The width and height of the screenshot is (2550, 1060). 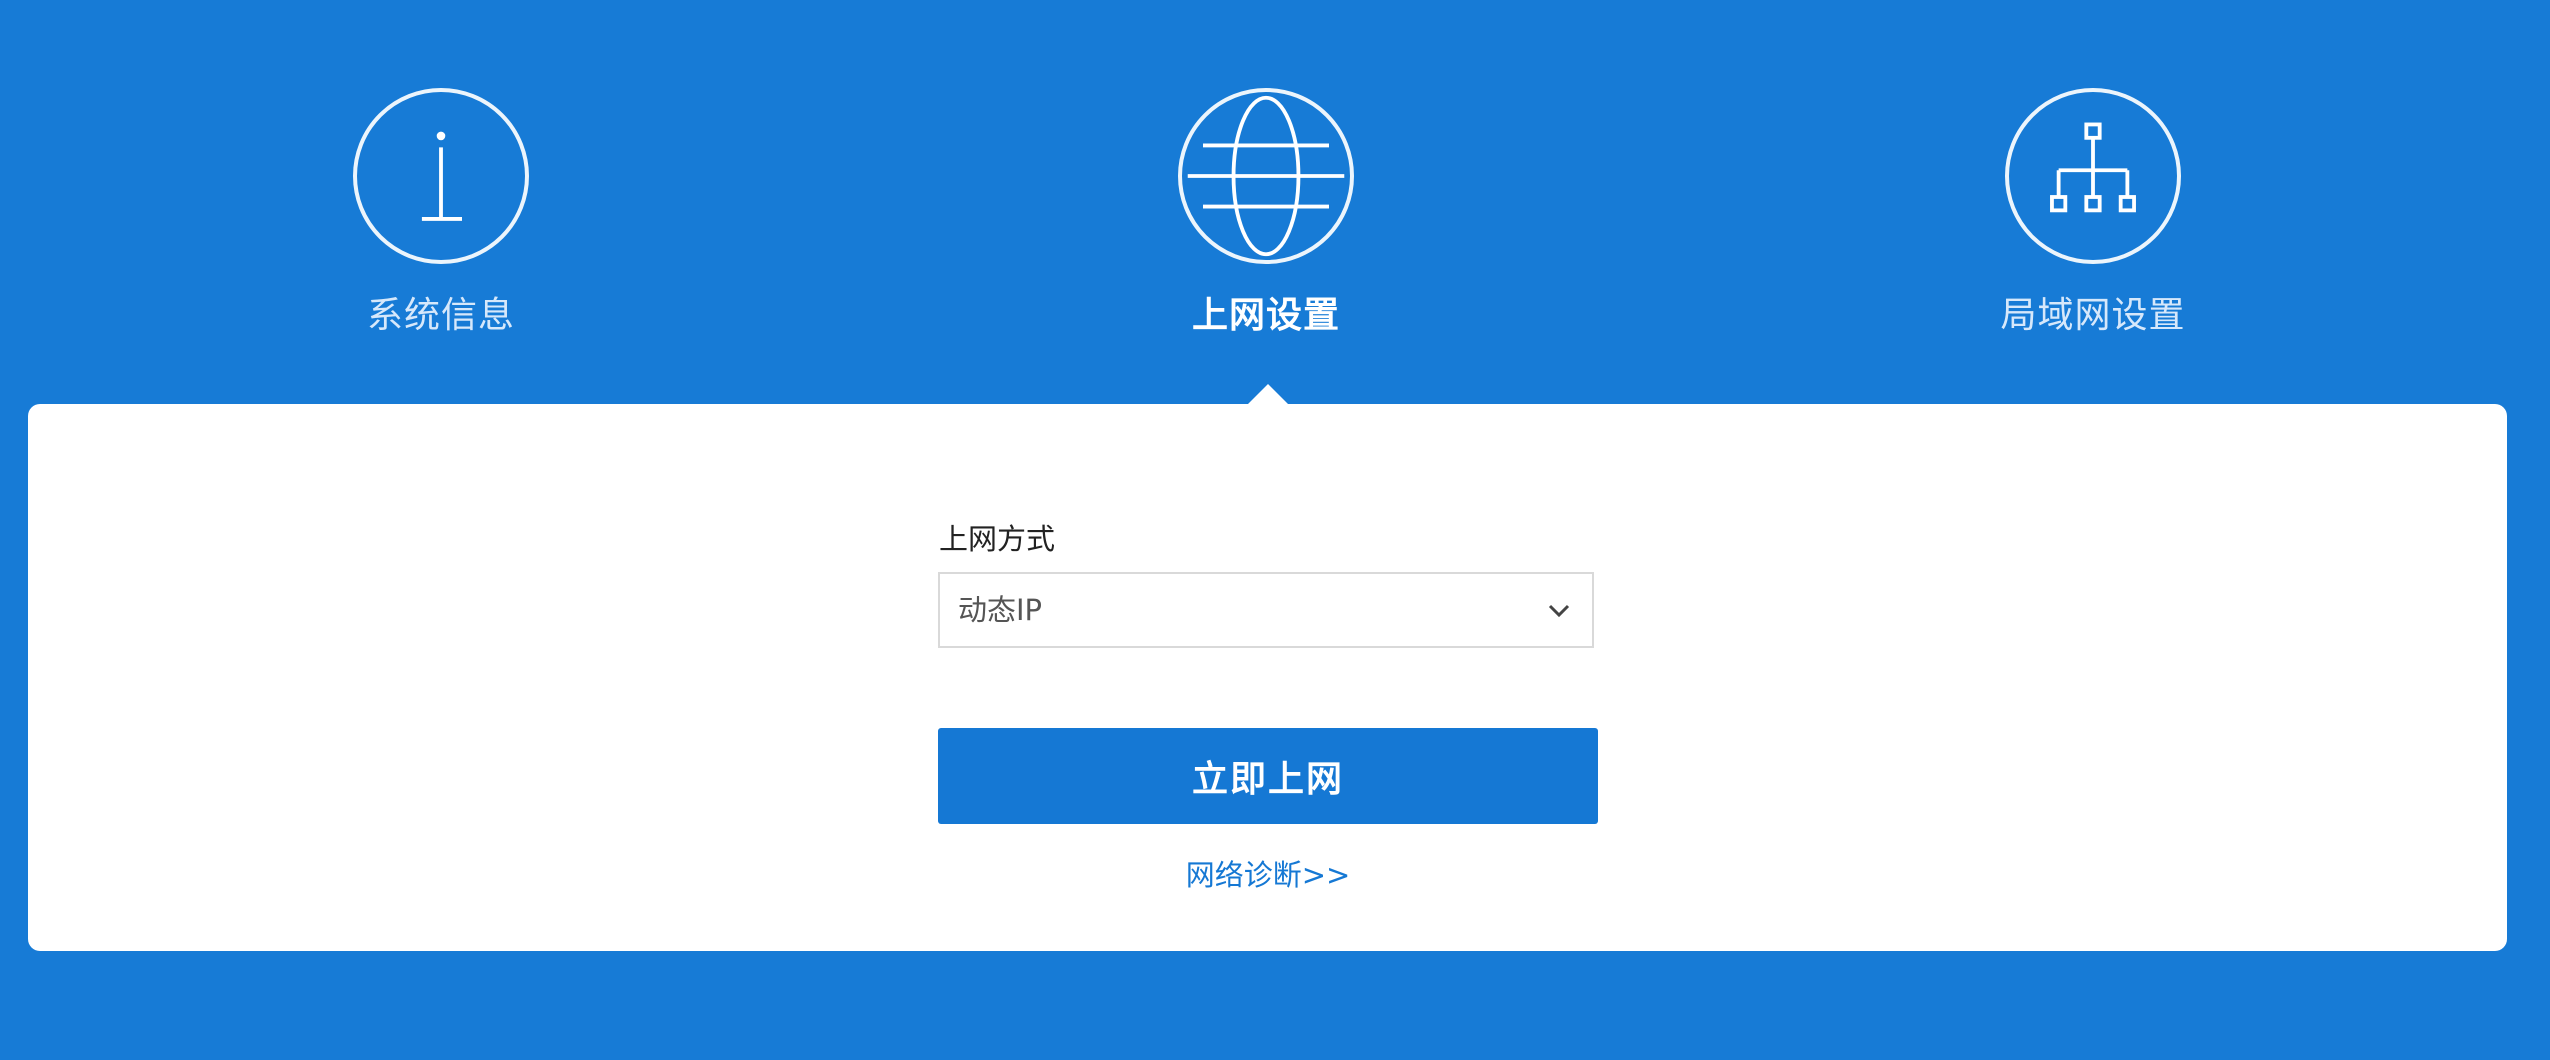 I want to click on globe-icon, so click(x=1266, y=176).